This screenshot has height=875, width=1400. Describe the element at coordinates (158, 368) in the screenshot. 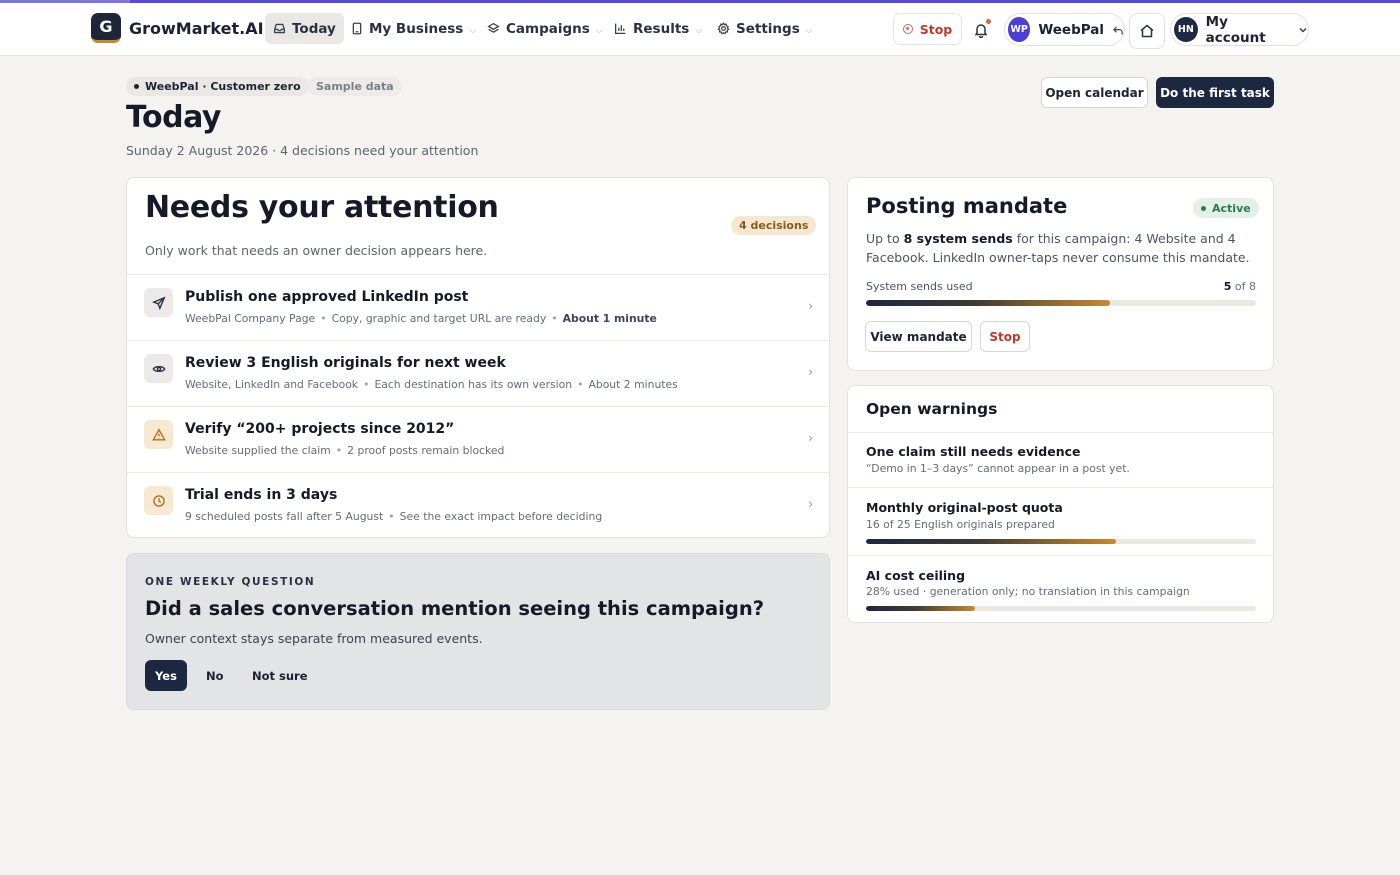

I see `eye-icon` at that location.